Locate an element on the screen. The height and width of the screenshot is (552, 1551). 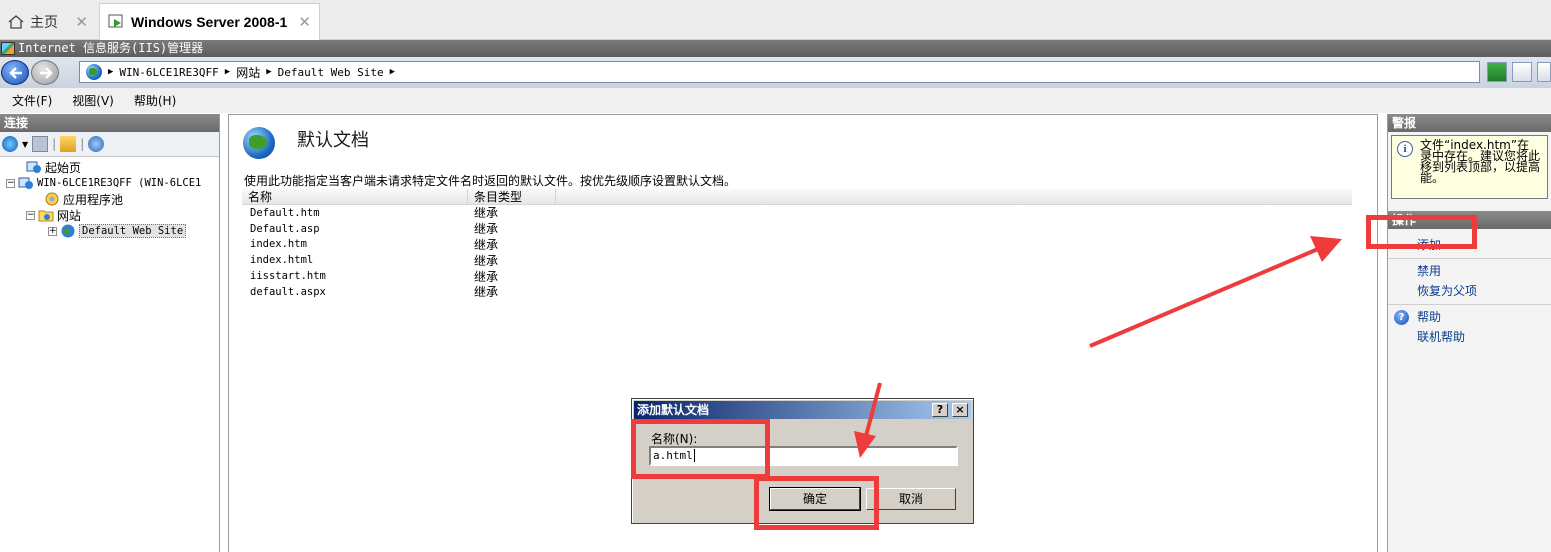
server-icon is located at coordinates (25, 183).